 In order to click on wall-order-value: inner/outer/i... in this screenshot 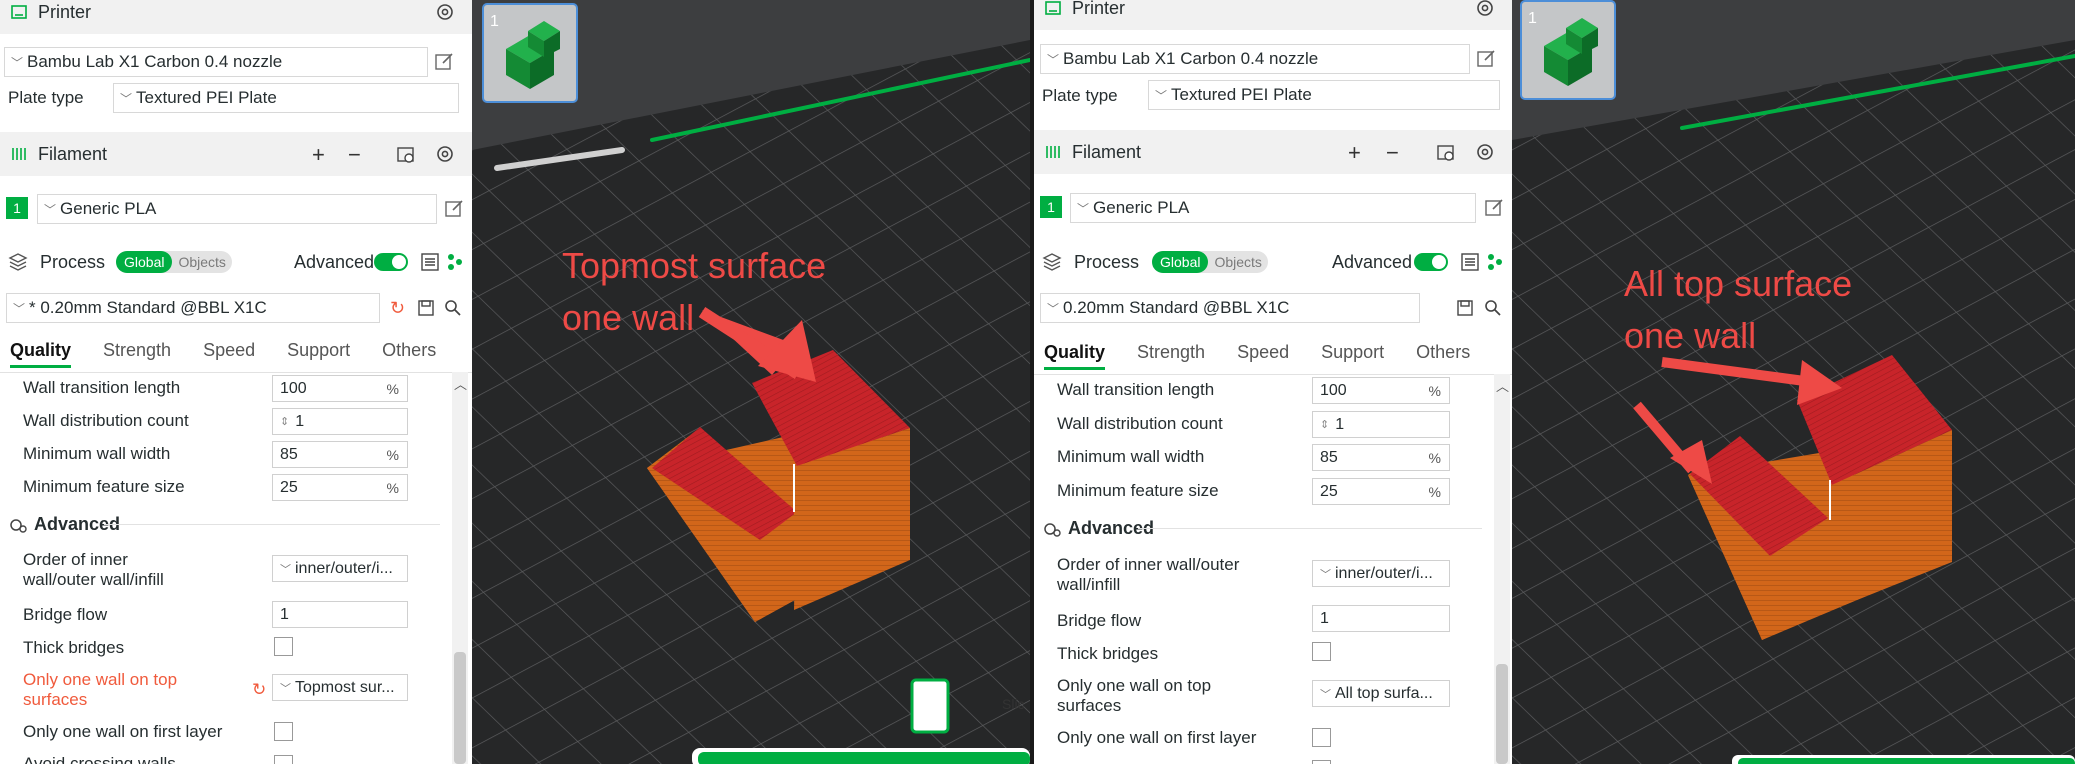, I will do `click(344, 568)`.